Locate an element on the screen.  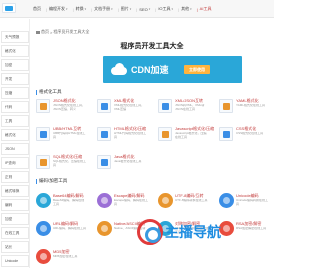
tool-card: YAML格式化 YAML格式化在线工具 is located at coordinates (242, 111).